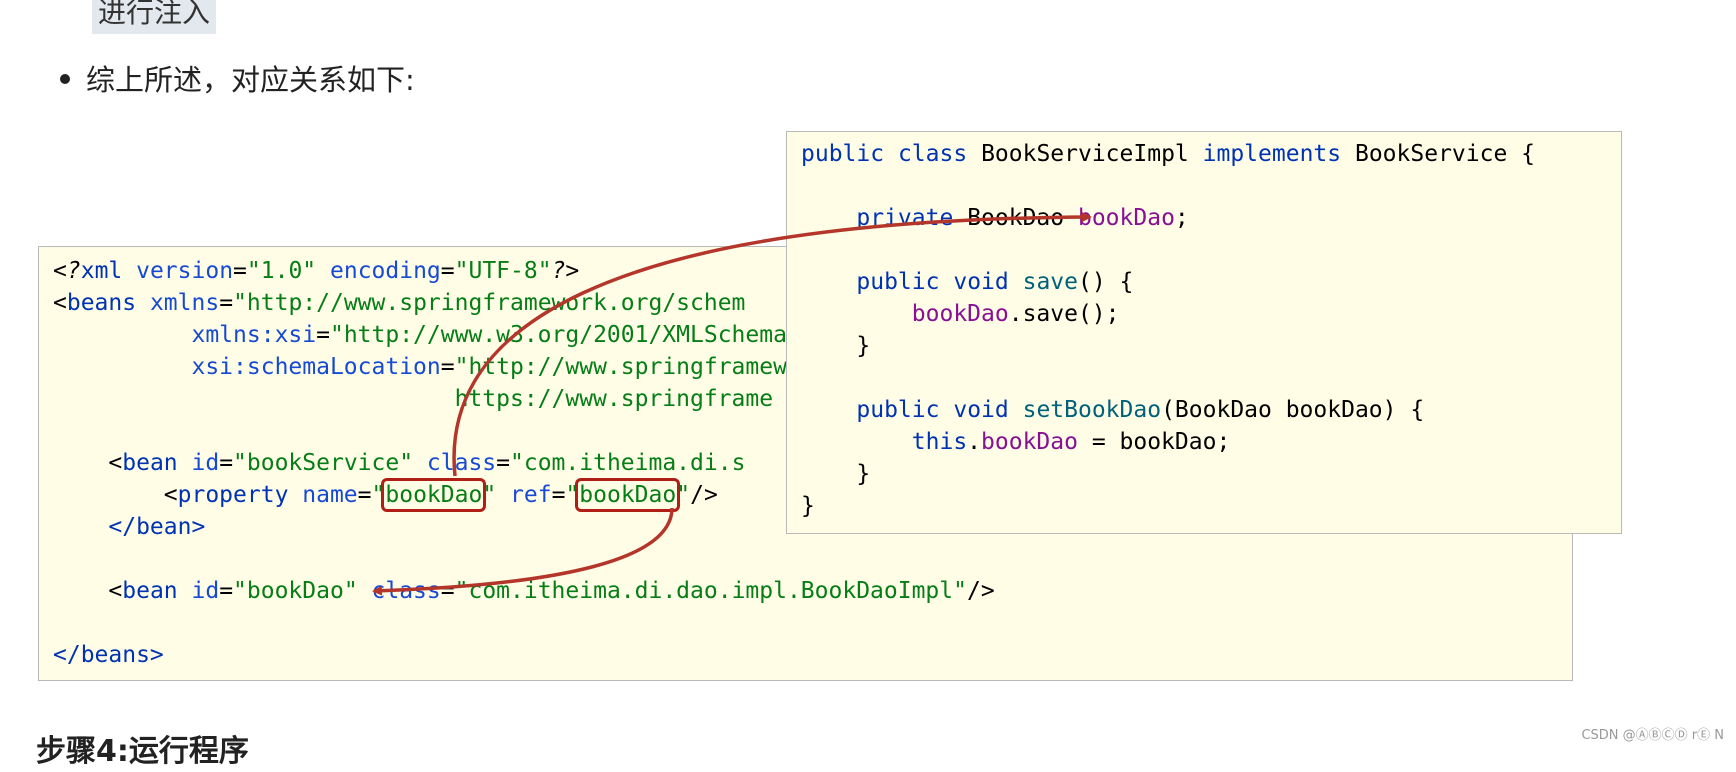  I want to click on xml-tag: </bean>, so click(157, 527).